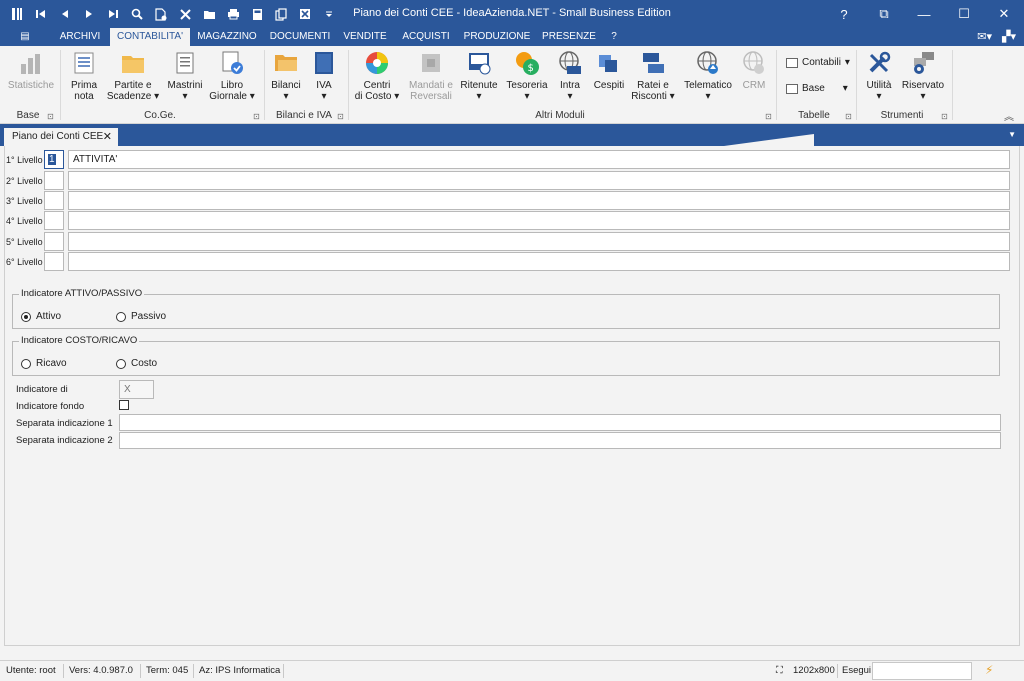 The height and width of the screenshot is (681, 1024). I want to click on bilanci-iva-group-launcher-icon: ⊡, so click(340, 116).